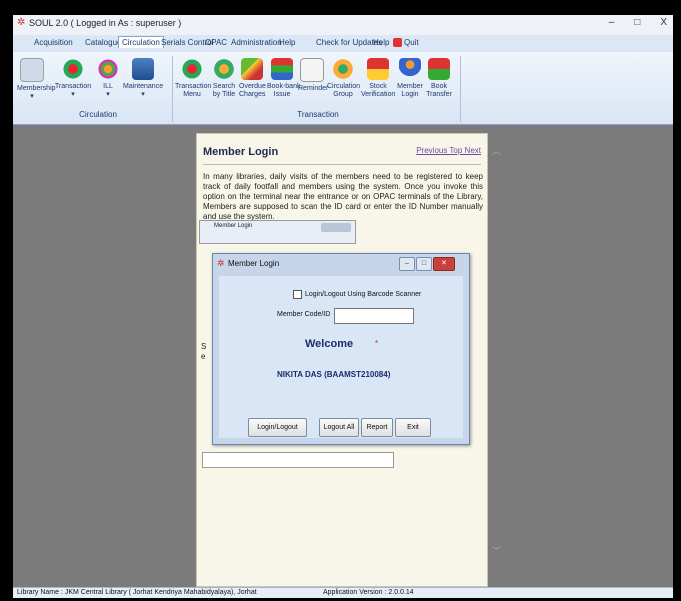  Describe the element at coordinates (663, 22) in the screenshot. I see `close-button: X` at that location.